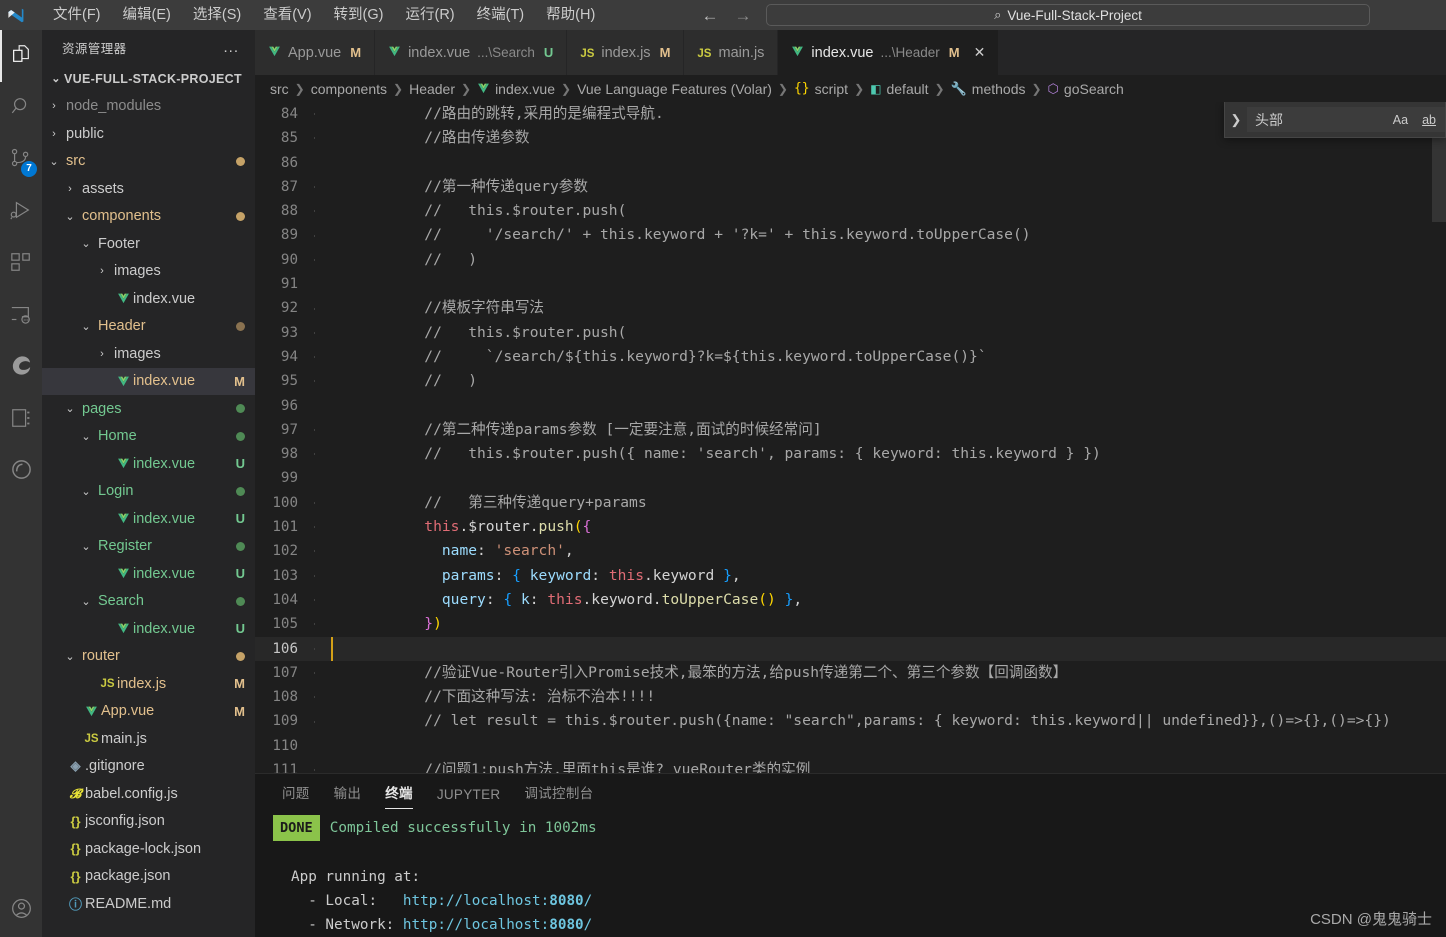  What do you see at coordinates (21, 56) in the screenshot?
I see `activity-item-explorer` at bounding box center [21, 56].